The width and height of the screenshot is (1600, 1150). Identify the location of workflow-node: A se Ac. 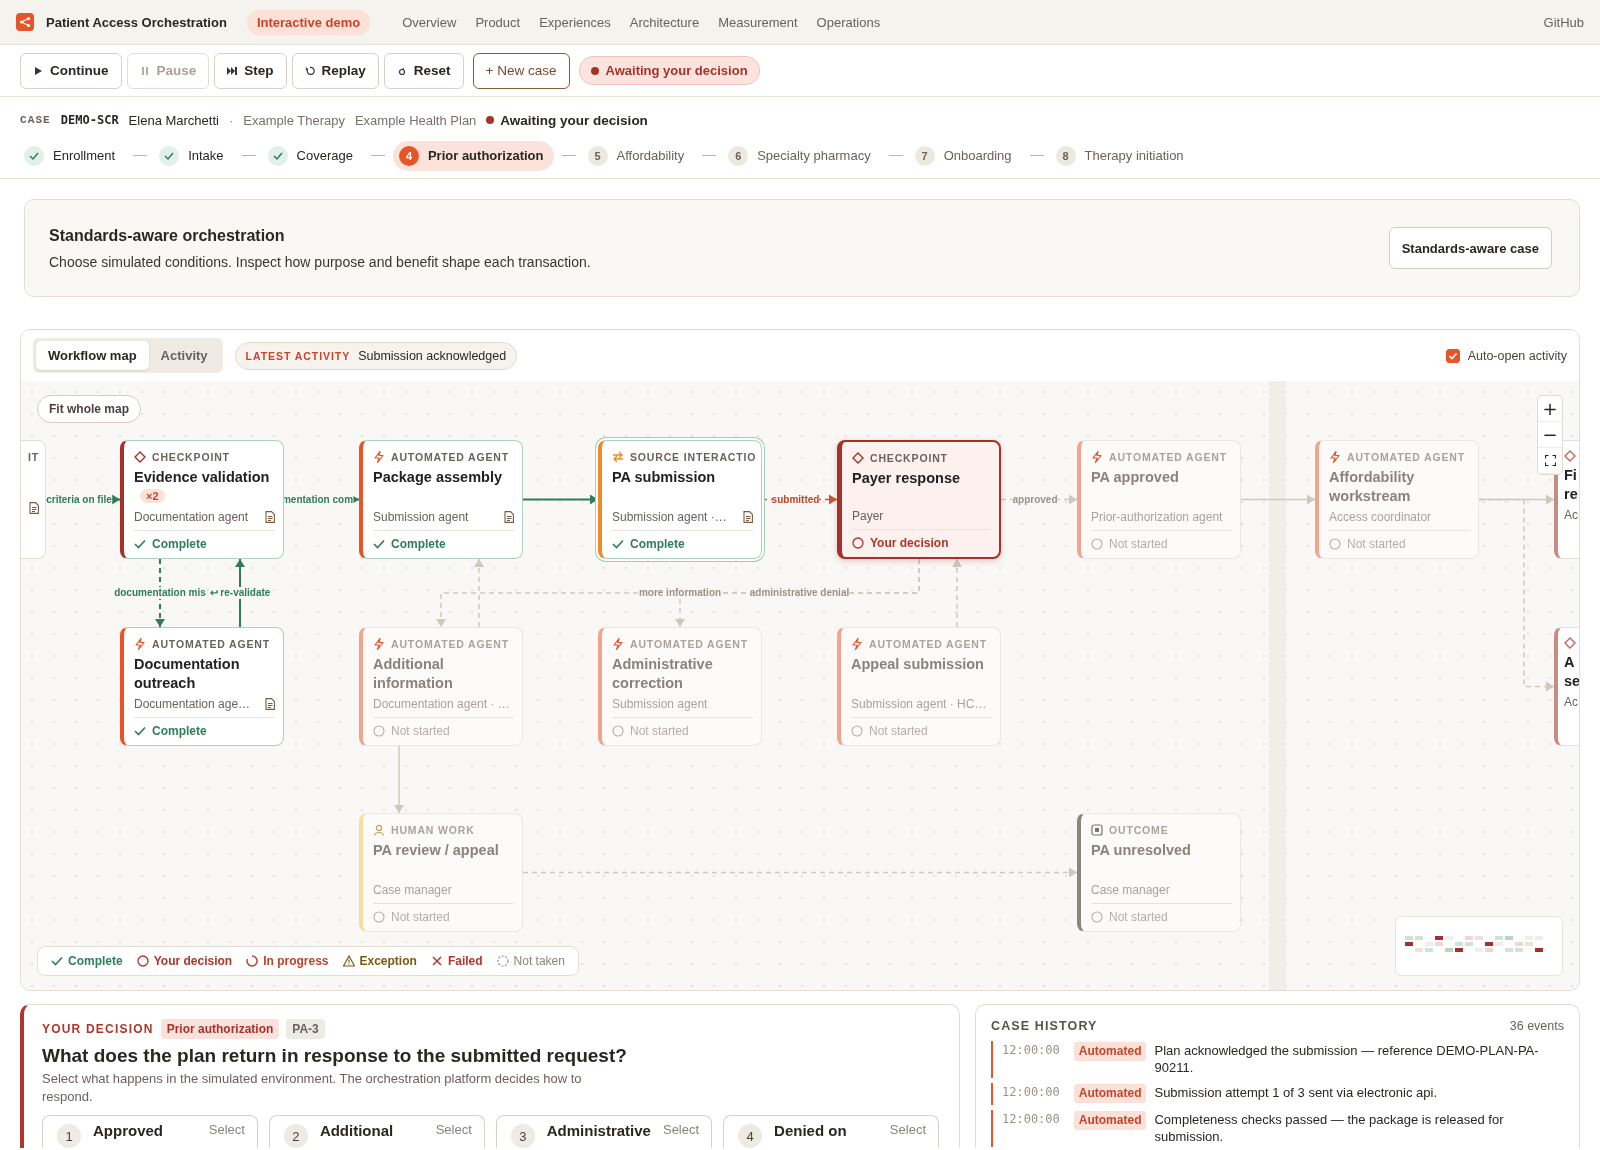
(1566, 686).